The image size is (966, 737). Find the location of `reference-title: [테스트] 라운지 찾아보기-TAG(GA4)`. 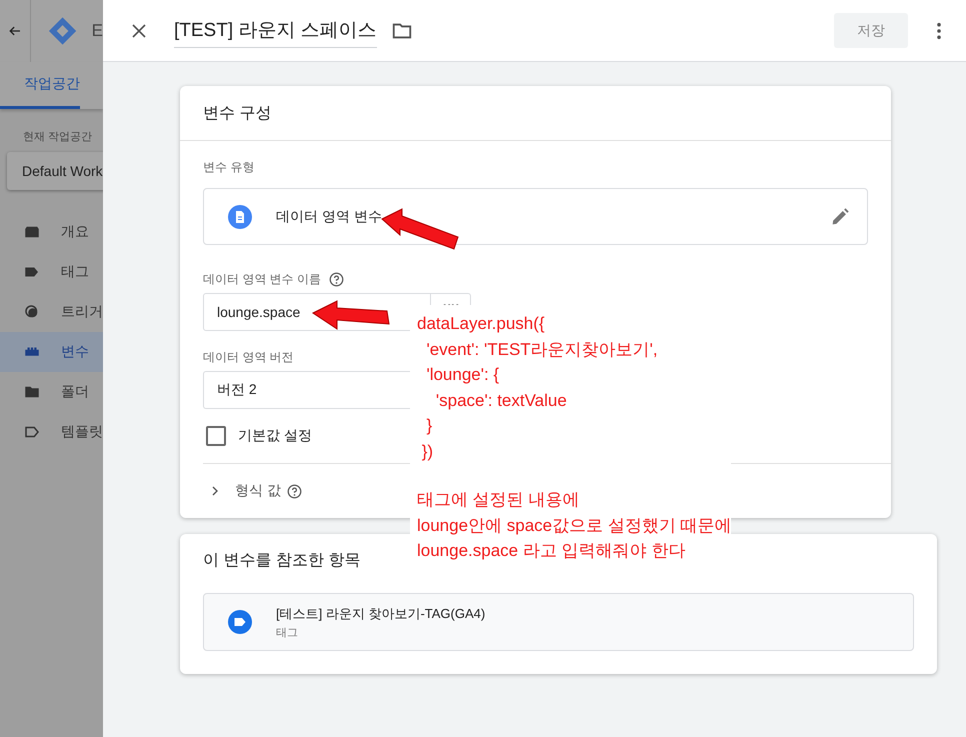

reference-title: [테스트] 라운지 찾아보기-TAG(GA4) is located at coordinates (381, 613).